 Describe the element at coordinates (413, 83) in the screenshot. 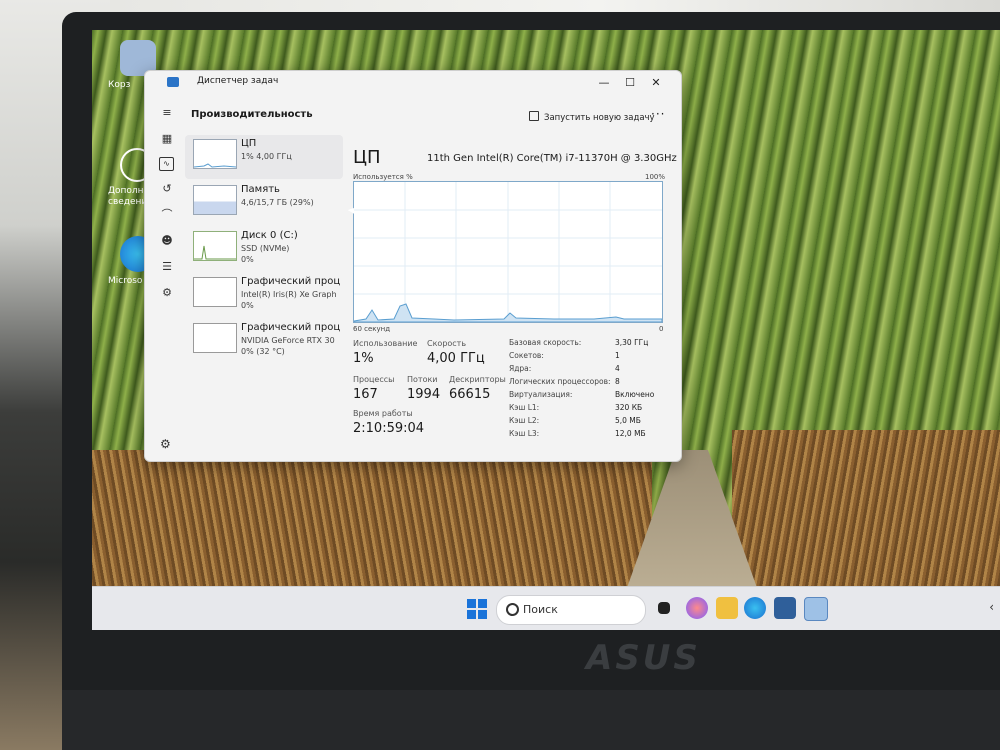

I see `title-bar: Диспетчер задач — ☐ ✕` at that location.